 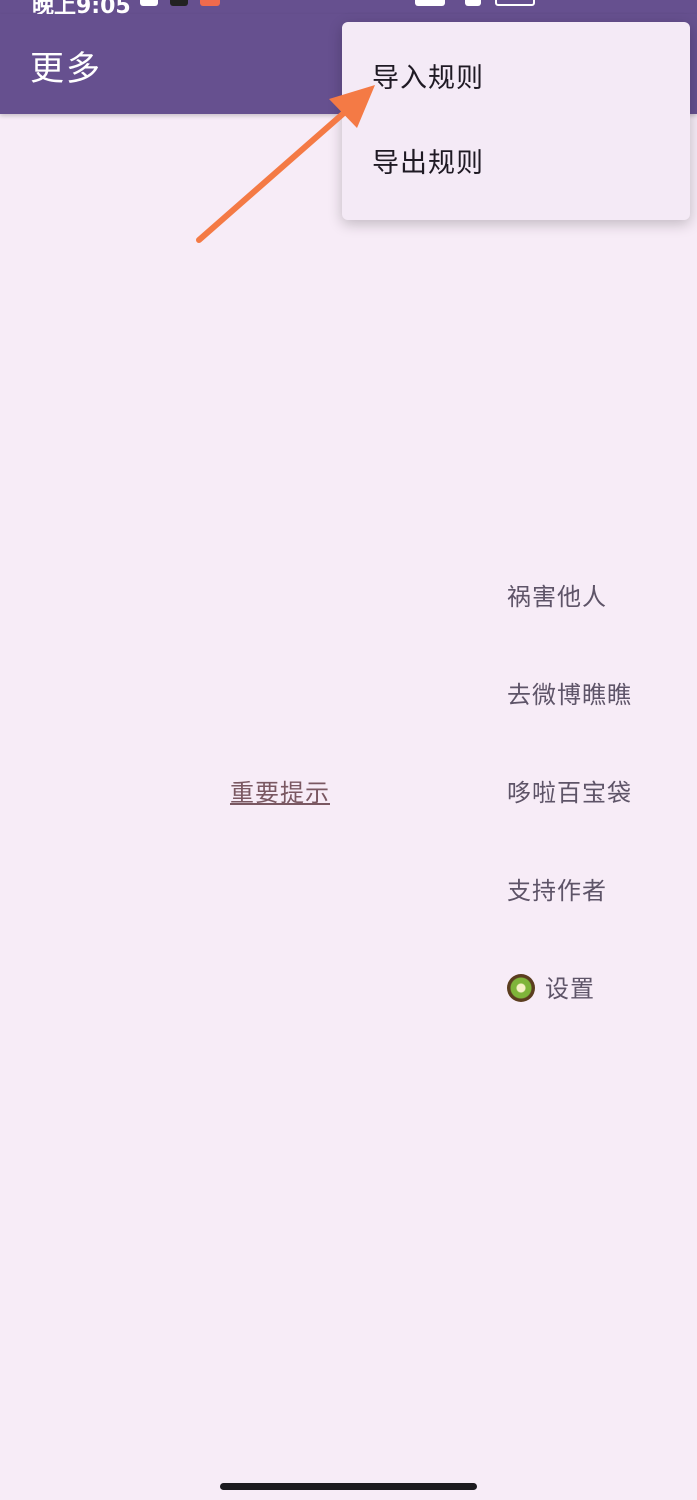 What do you see at coordinates (348, 1486) in the screenshot?
I see `home-indicator` at bounding box center [348, 1486].